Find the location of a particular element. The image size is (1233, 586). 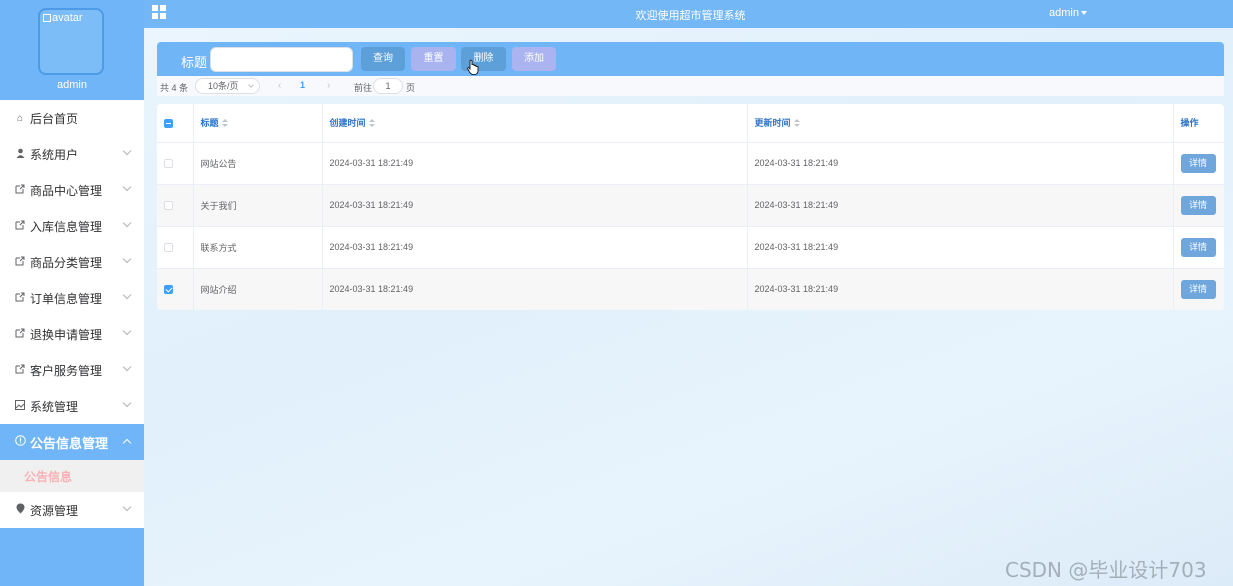

hand-cursor-icon is located at coordinates (473, 67).